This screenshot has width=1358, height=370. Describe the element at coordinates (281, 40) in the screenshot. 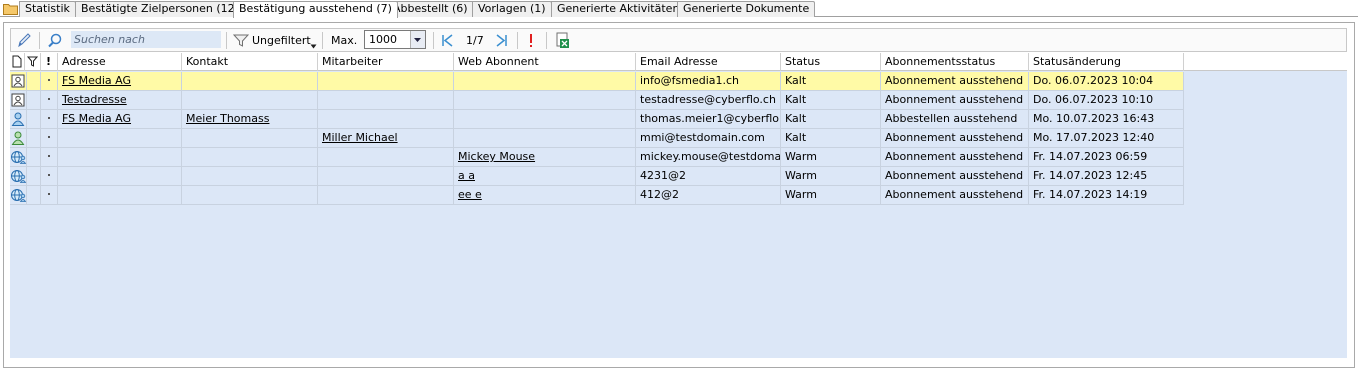

I see `filter-dropdown-label: Ungefiltert` at that location.